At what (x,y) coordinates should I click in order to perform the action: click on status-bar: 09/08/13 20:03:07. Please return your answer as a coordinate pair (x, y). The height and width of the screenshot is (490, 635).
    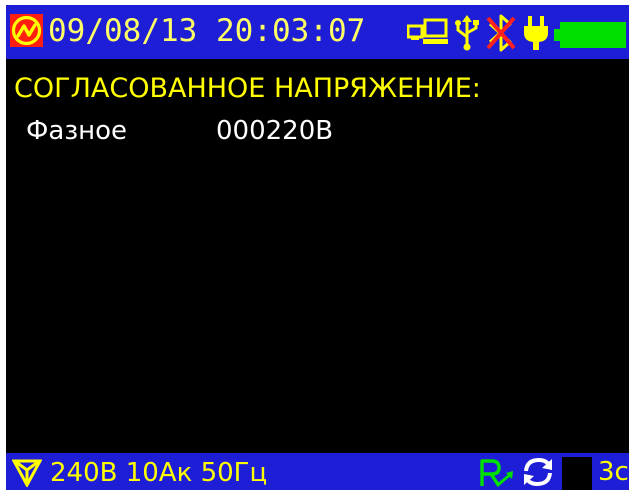
    Looking at the image, I should click on (317, 32).